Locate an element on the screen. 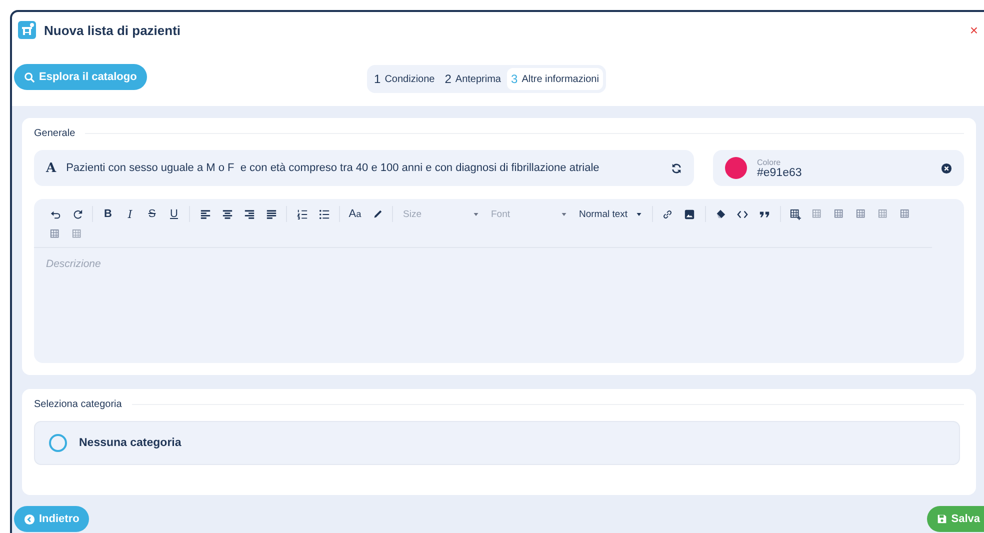 The height and width of the screenshot is (533, 984). strikethrough-button: S is located at coordinates (152, 214).